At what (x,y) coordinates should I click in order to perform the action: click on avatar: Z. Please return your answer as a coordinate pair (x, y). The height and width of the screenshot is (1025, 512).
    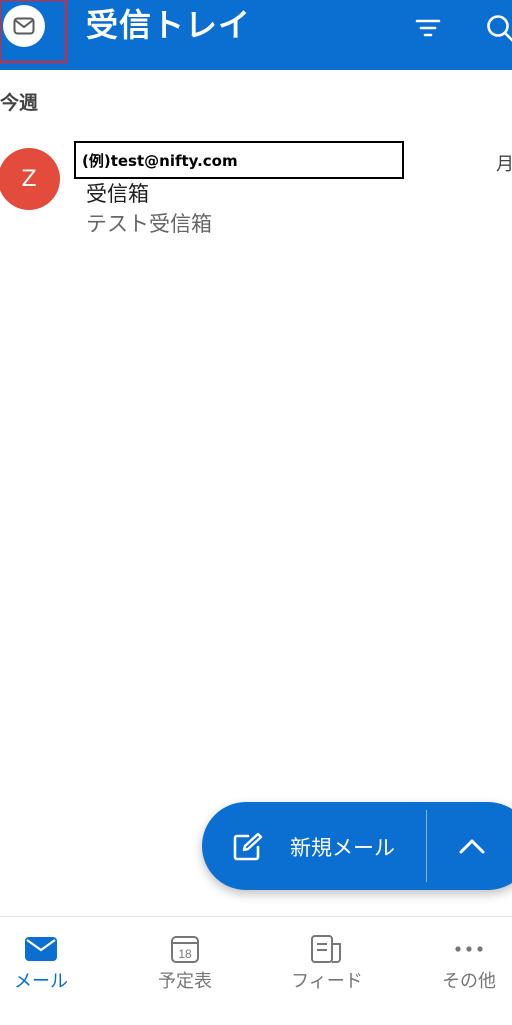
    Looking at the image, I should click on (30, 179).